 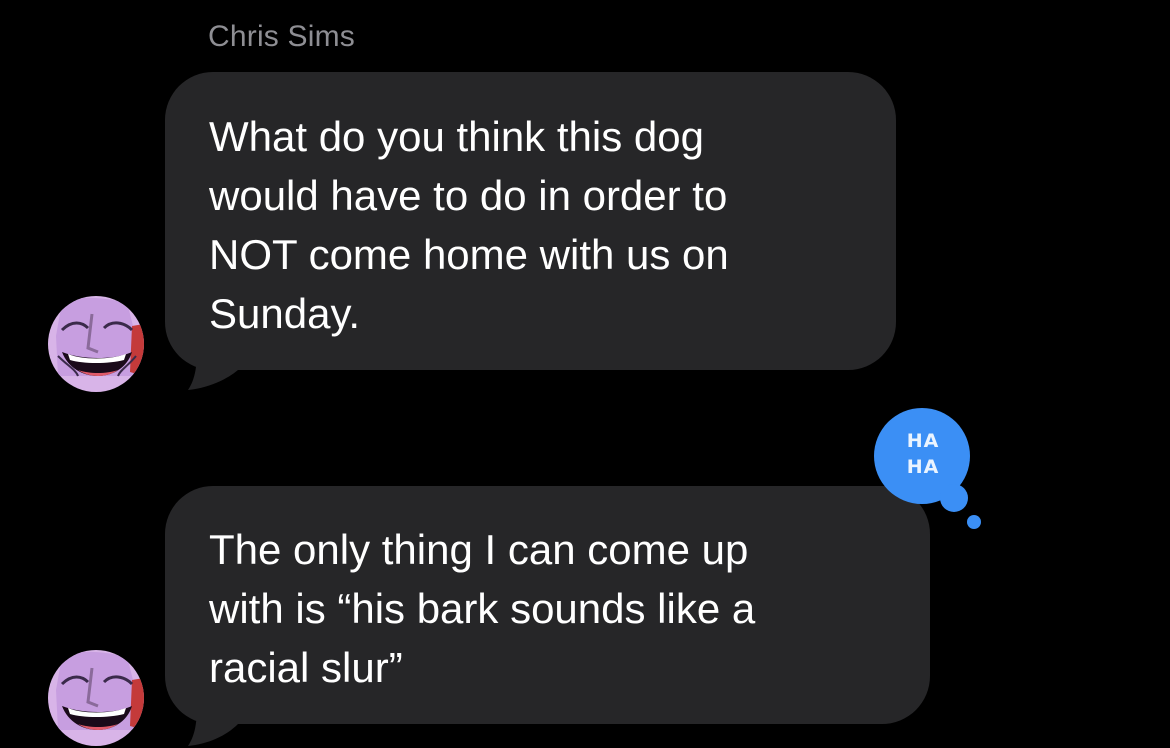 What do you see at coordinates (282, 36) in the screenshot?
I see `sender-name: Chris Sims` at bounding box center [282, 36].